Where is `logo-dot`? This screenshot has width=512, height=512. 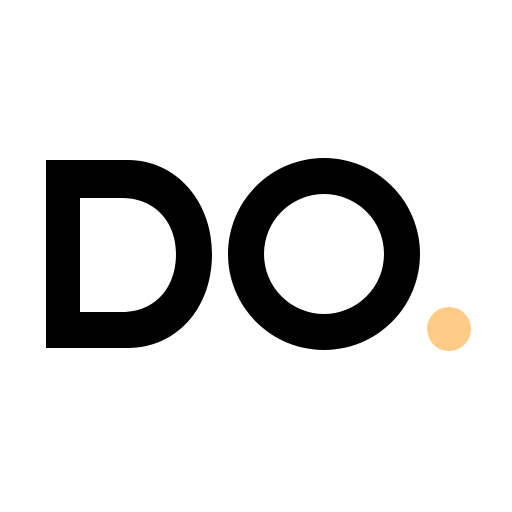 logo-dot is located at coordinates (449, 329).